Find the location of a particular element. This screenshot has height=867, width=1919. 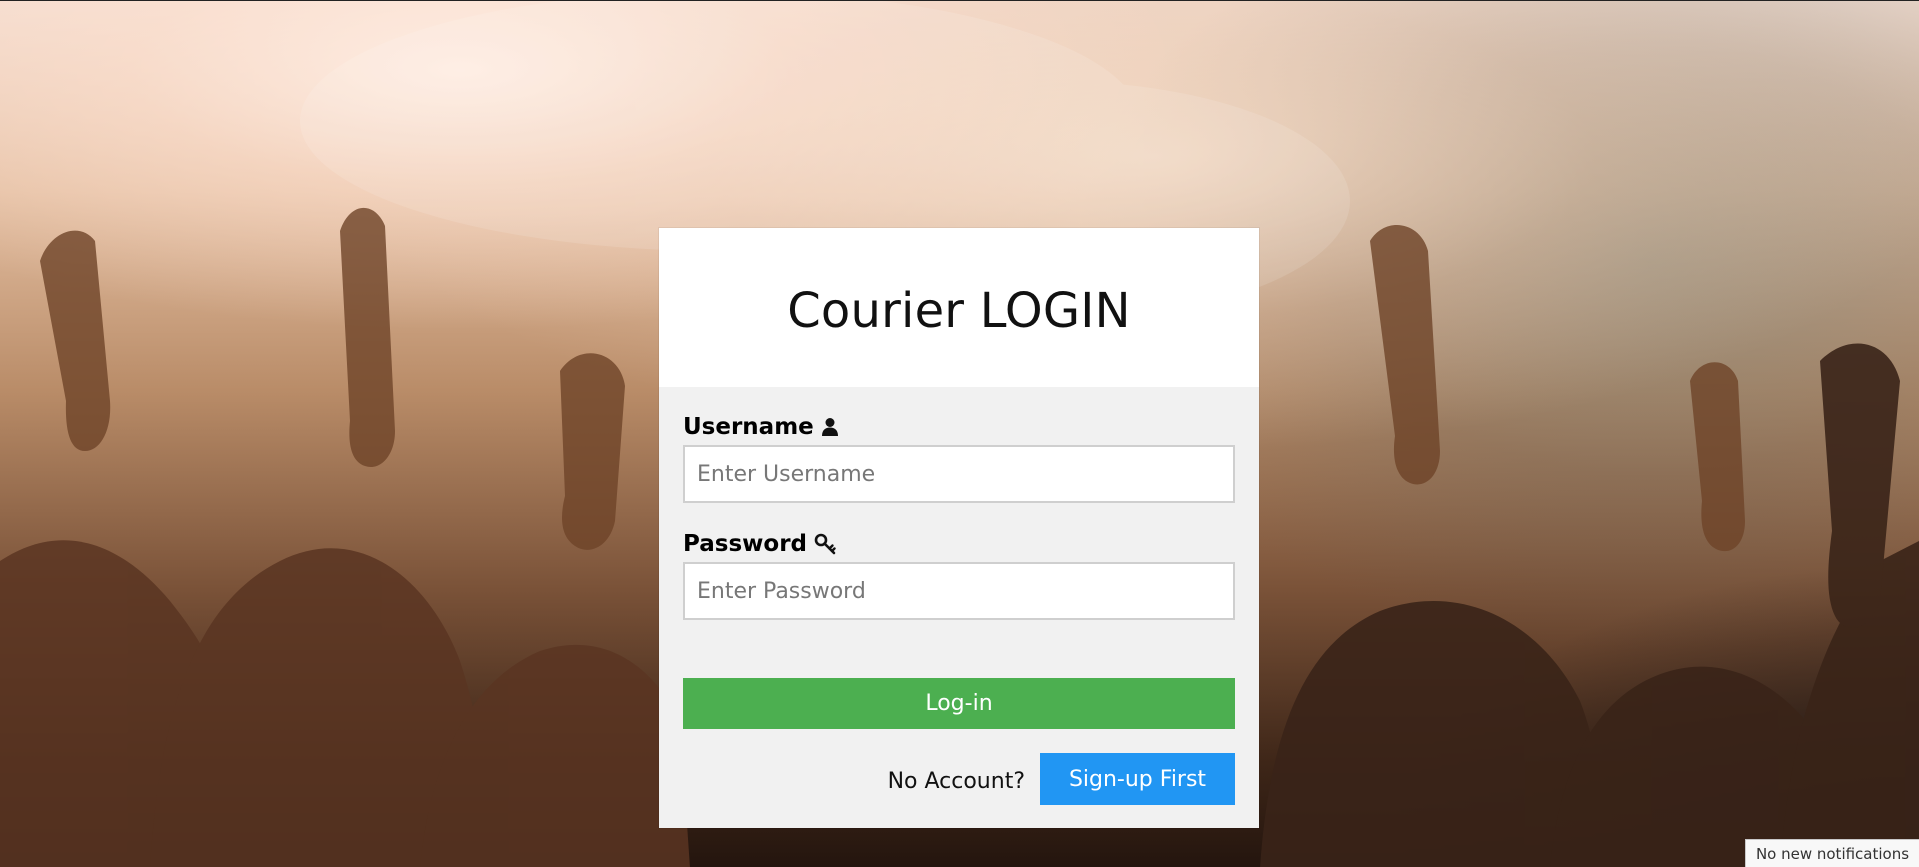

username-label: Username is located at coordinates (959, 427).